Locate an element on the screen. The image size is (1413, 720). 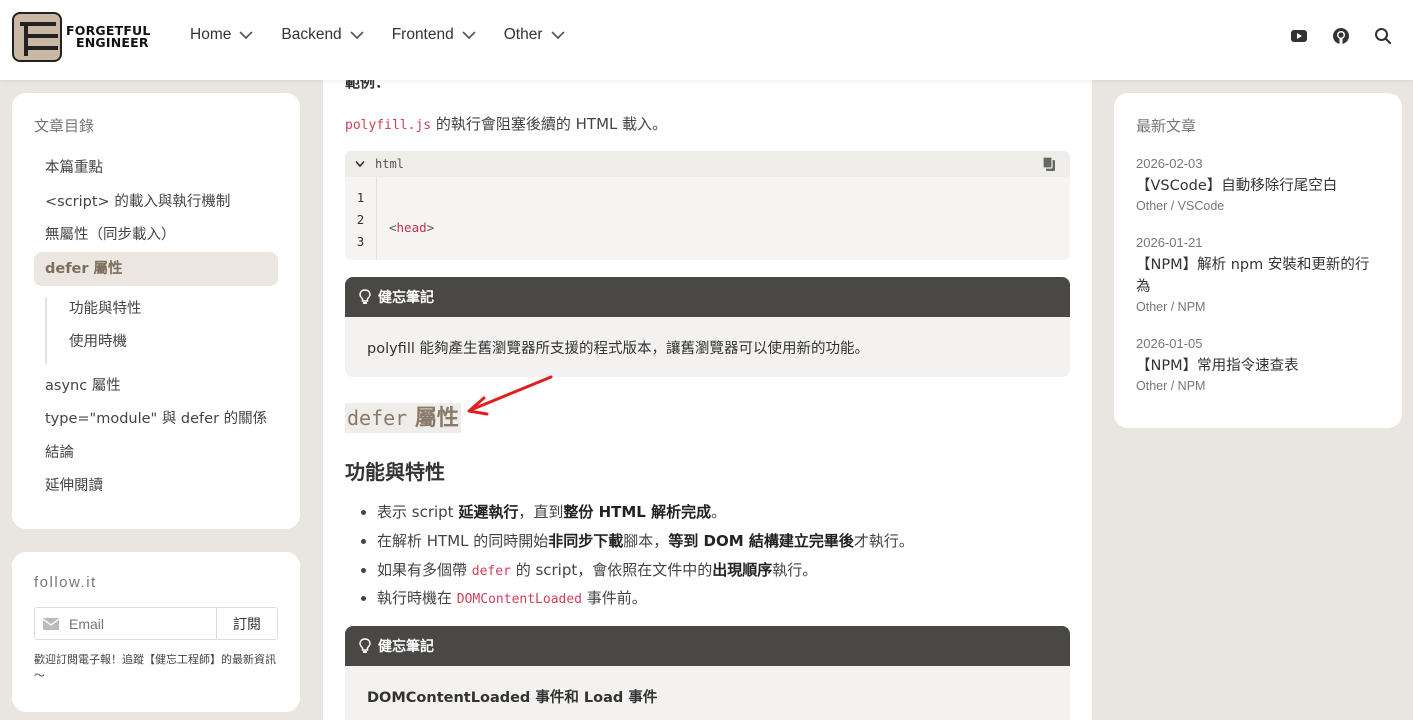
post-date: 2026-01-05 is located at coordinates (1169, 343).